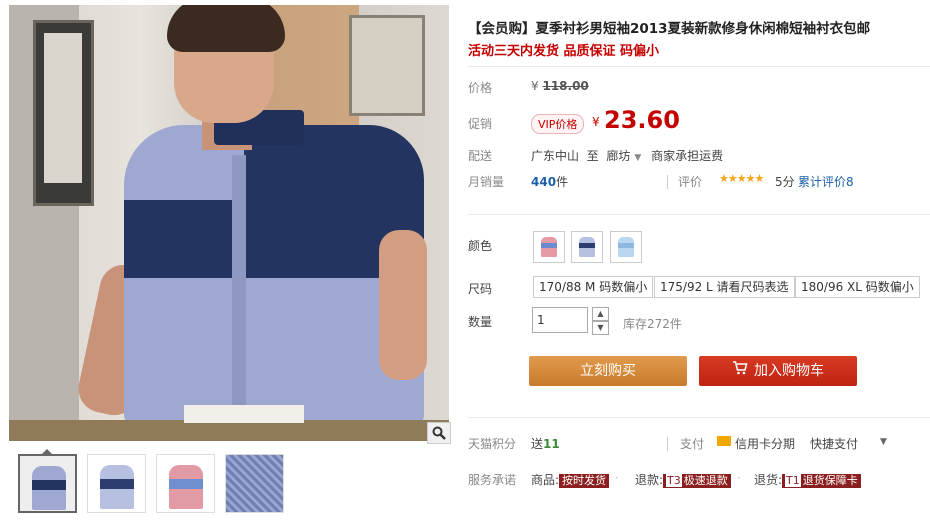  What do you see at coordinates (562, 182) in the screenshot?
I see `sales-unit: 件` at bounding box center [562, 182].